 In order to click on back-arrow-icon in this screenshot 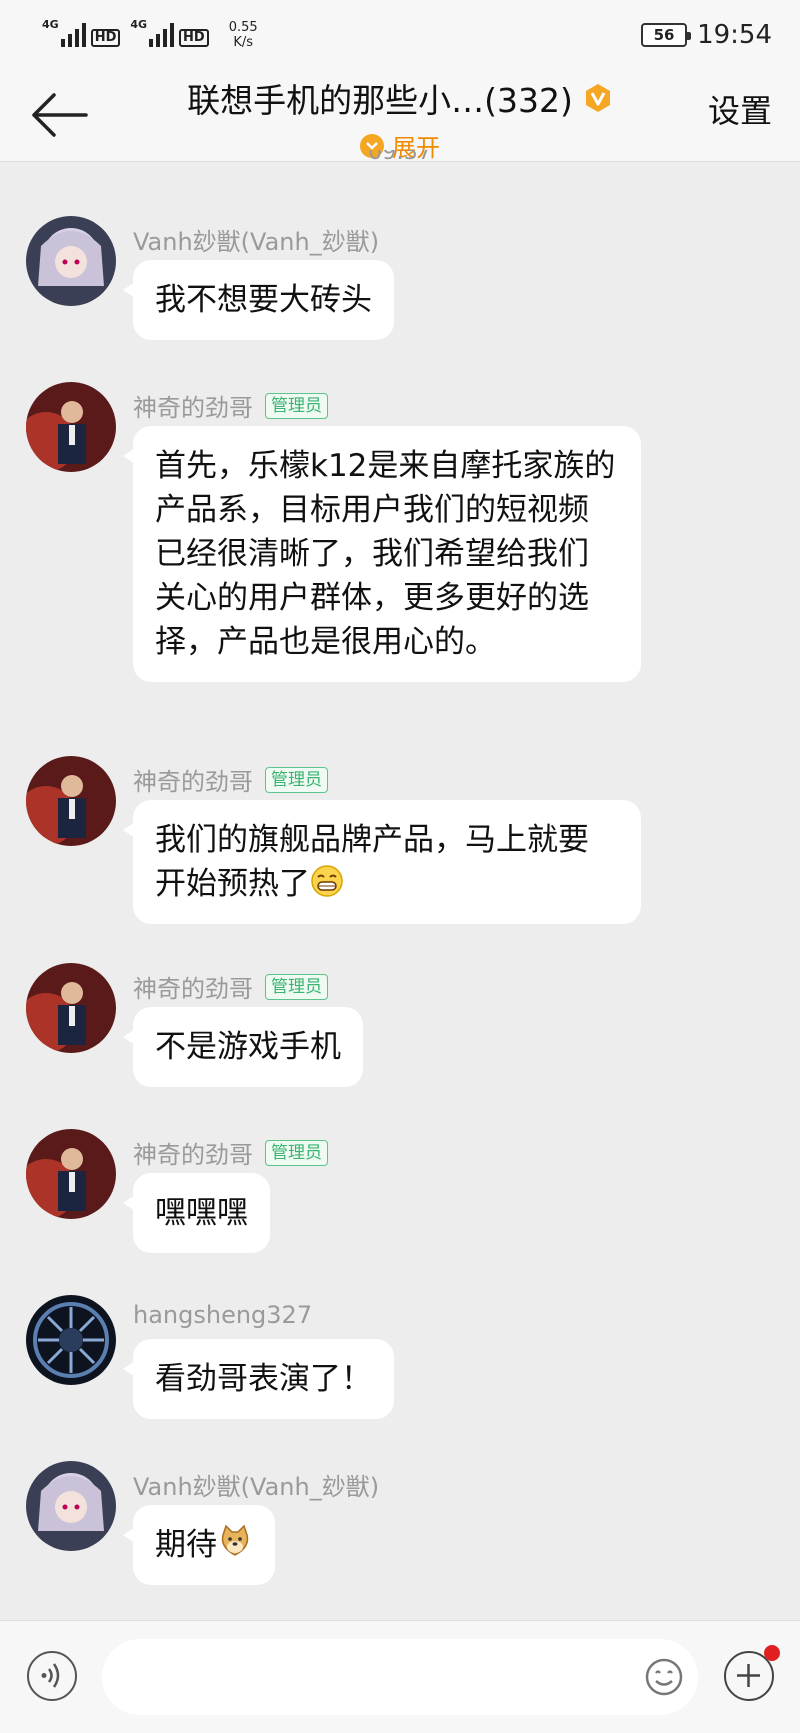, I will do `click(60, 115)`.